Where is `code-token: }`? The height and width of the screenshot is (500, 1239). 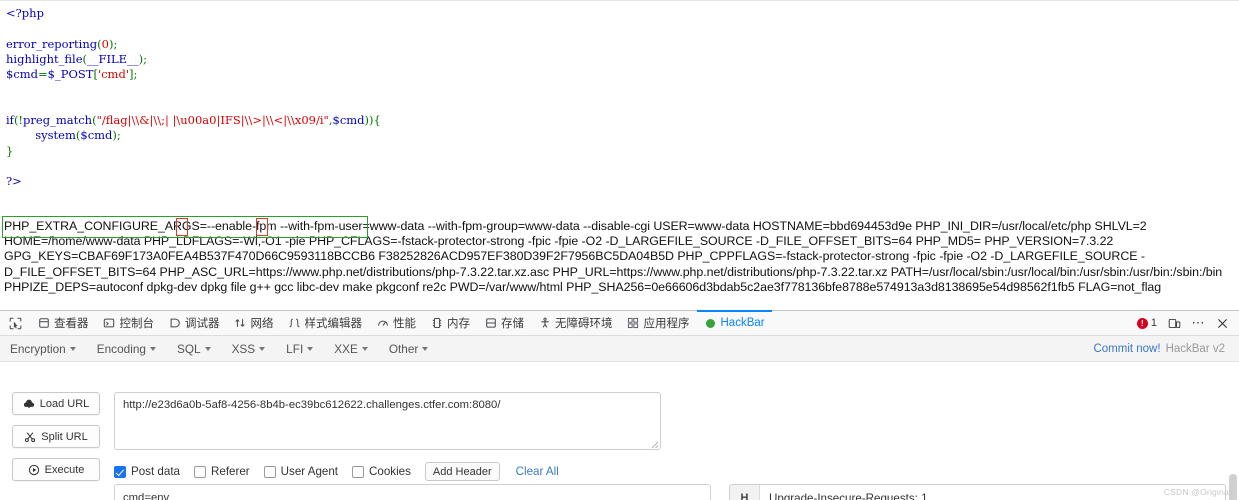 code-token: } is located at coordinates (10, 150).